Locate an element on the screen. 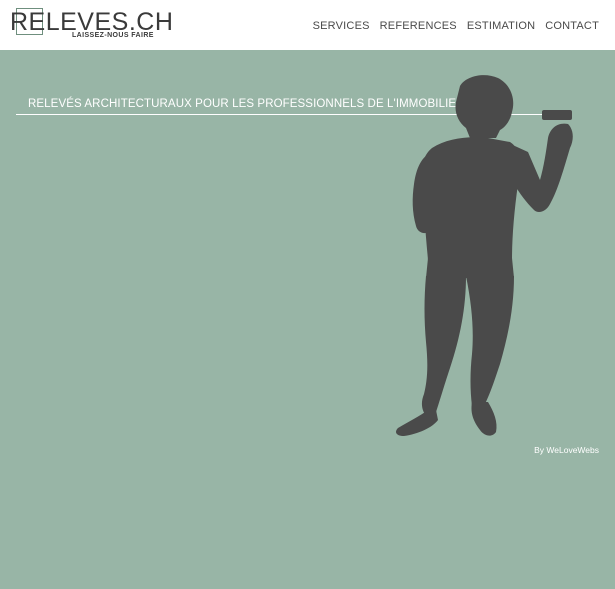 This screenshot has height=589, width=615. nav-item-contact: CONTACT is located at coordinates (572, 26).